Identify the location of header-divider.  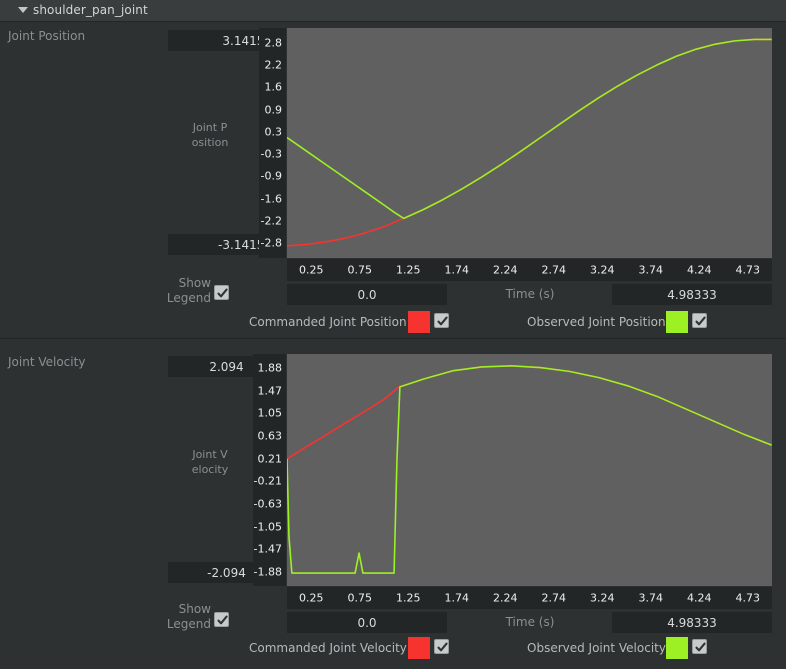
(393, 21).